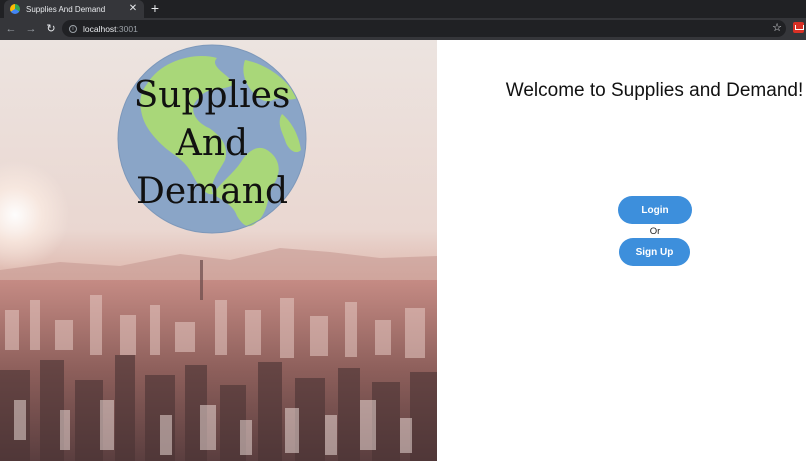 The image size is (806, 461). Describe the element at coordinates (15, 9) in the screenshot. I see `favicon-icon` at that location.